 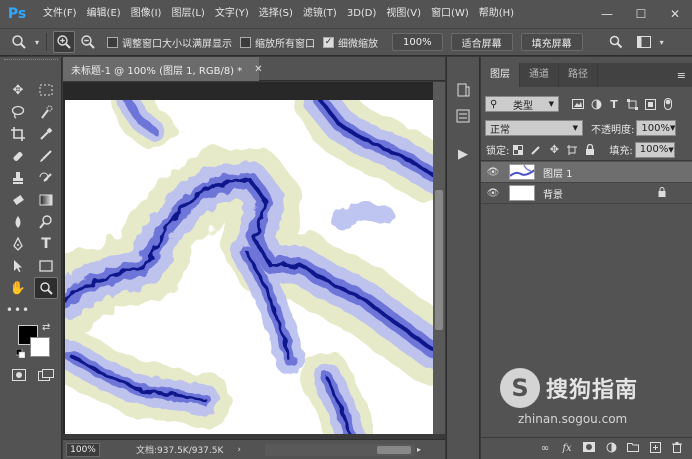 What do you see at coordinates (18, 200) in the screenshot?
I see `eraser-tool-icon` at bounding box center [18, 200].